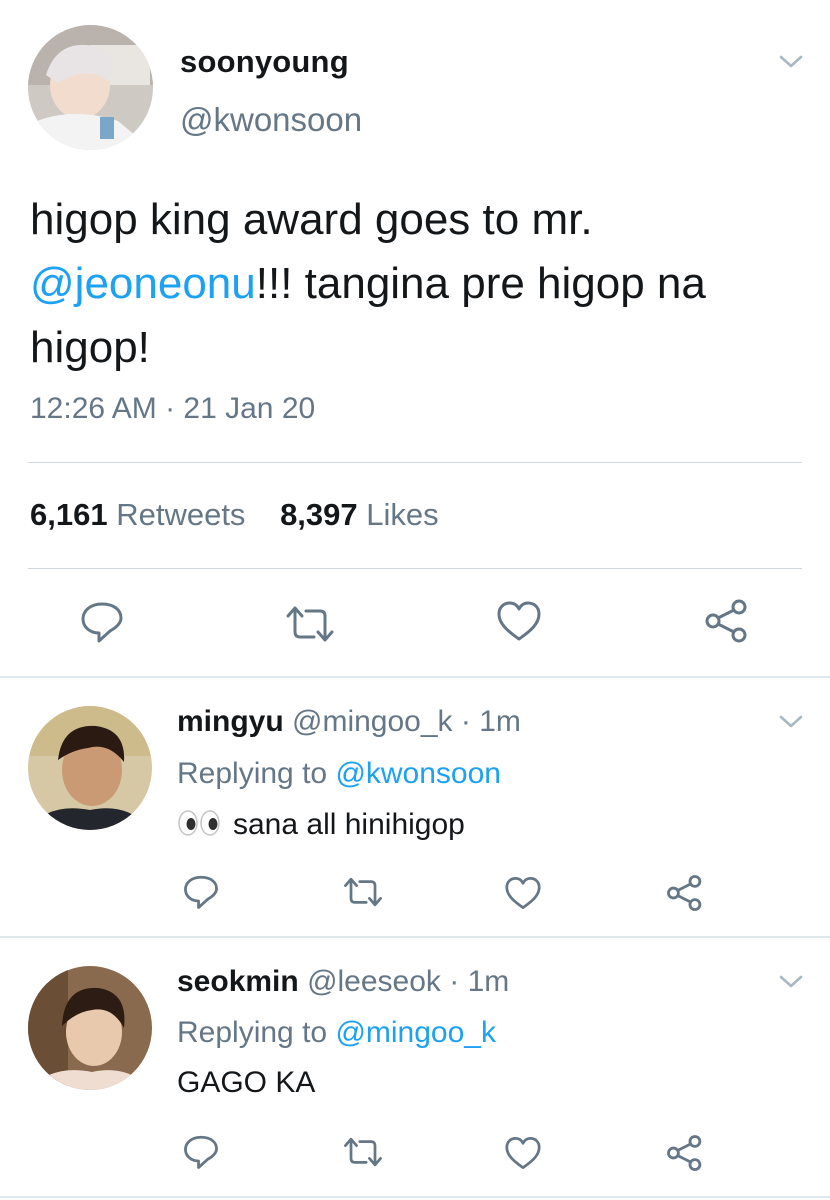  I want to click on tweet-timestamp: 12:26 AM · 21 Jan 20, so click(172, 409).